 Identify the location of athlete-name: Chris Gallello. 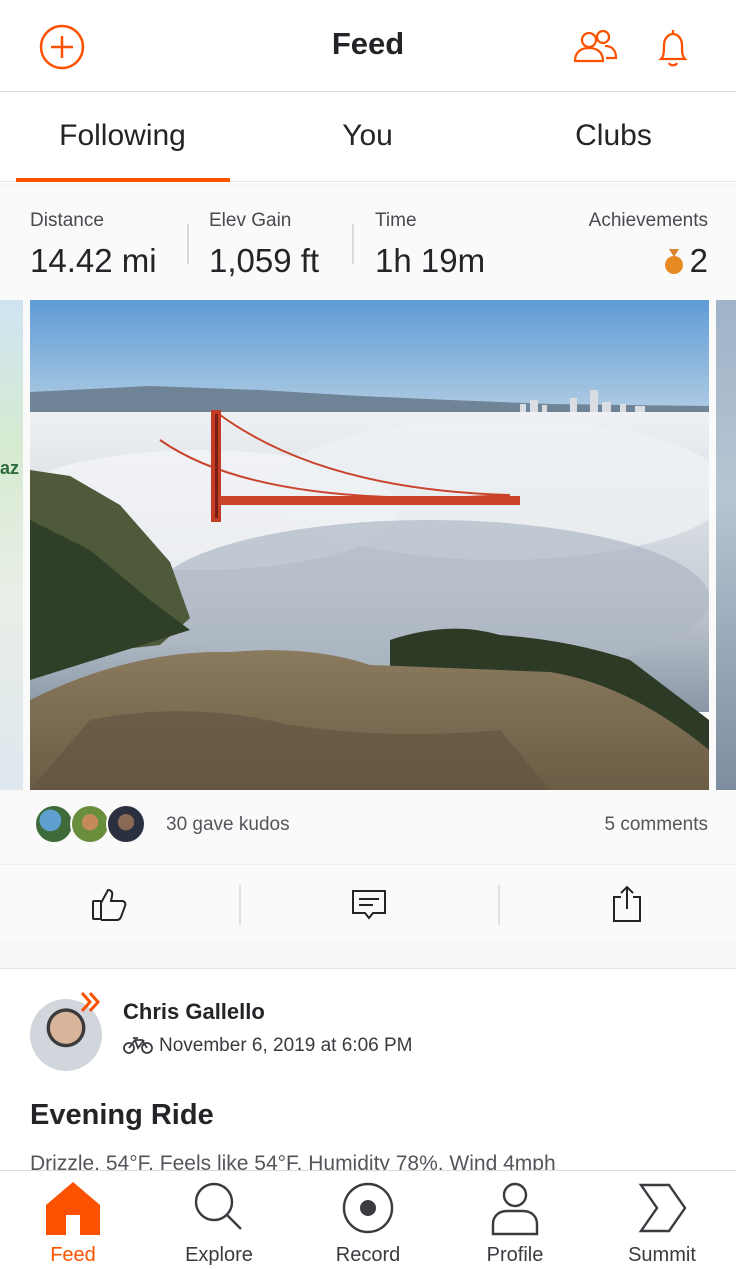
(194, 1012).